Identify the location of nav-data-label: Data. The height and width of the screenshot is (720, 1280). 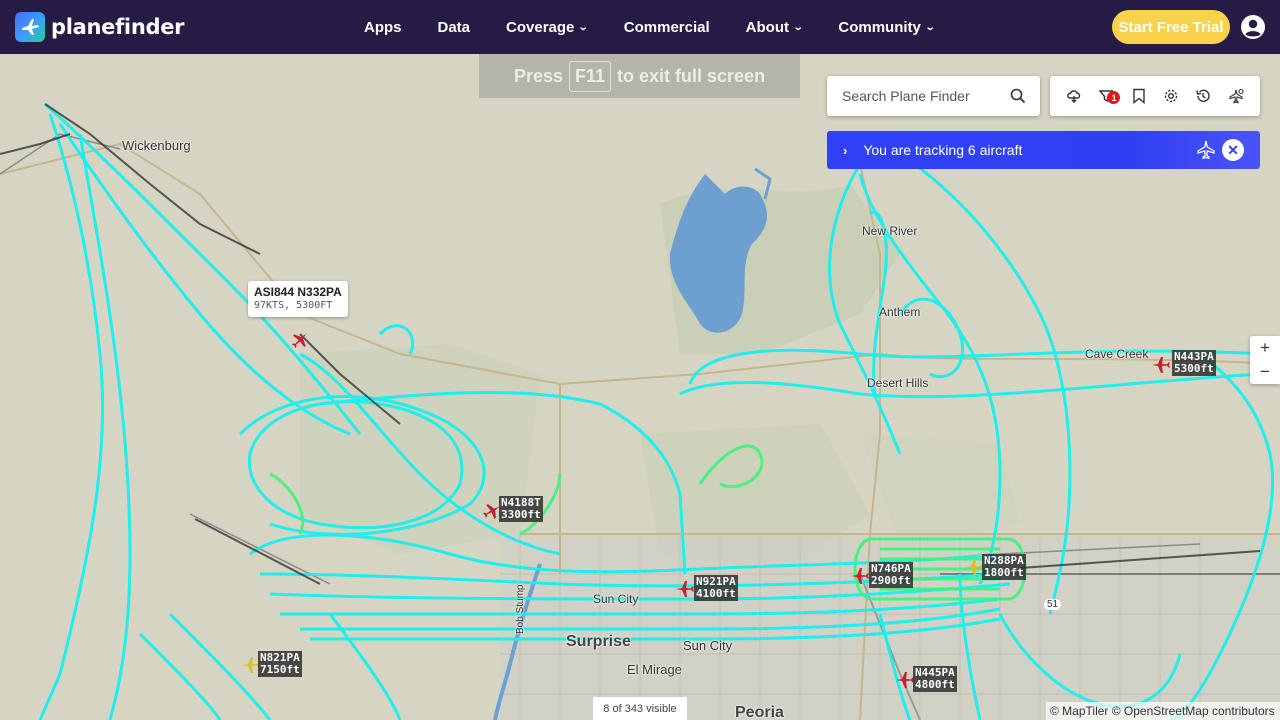
(454, 27).